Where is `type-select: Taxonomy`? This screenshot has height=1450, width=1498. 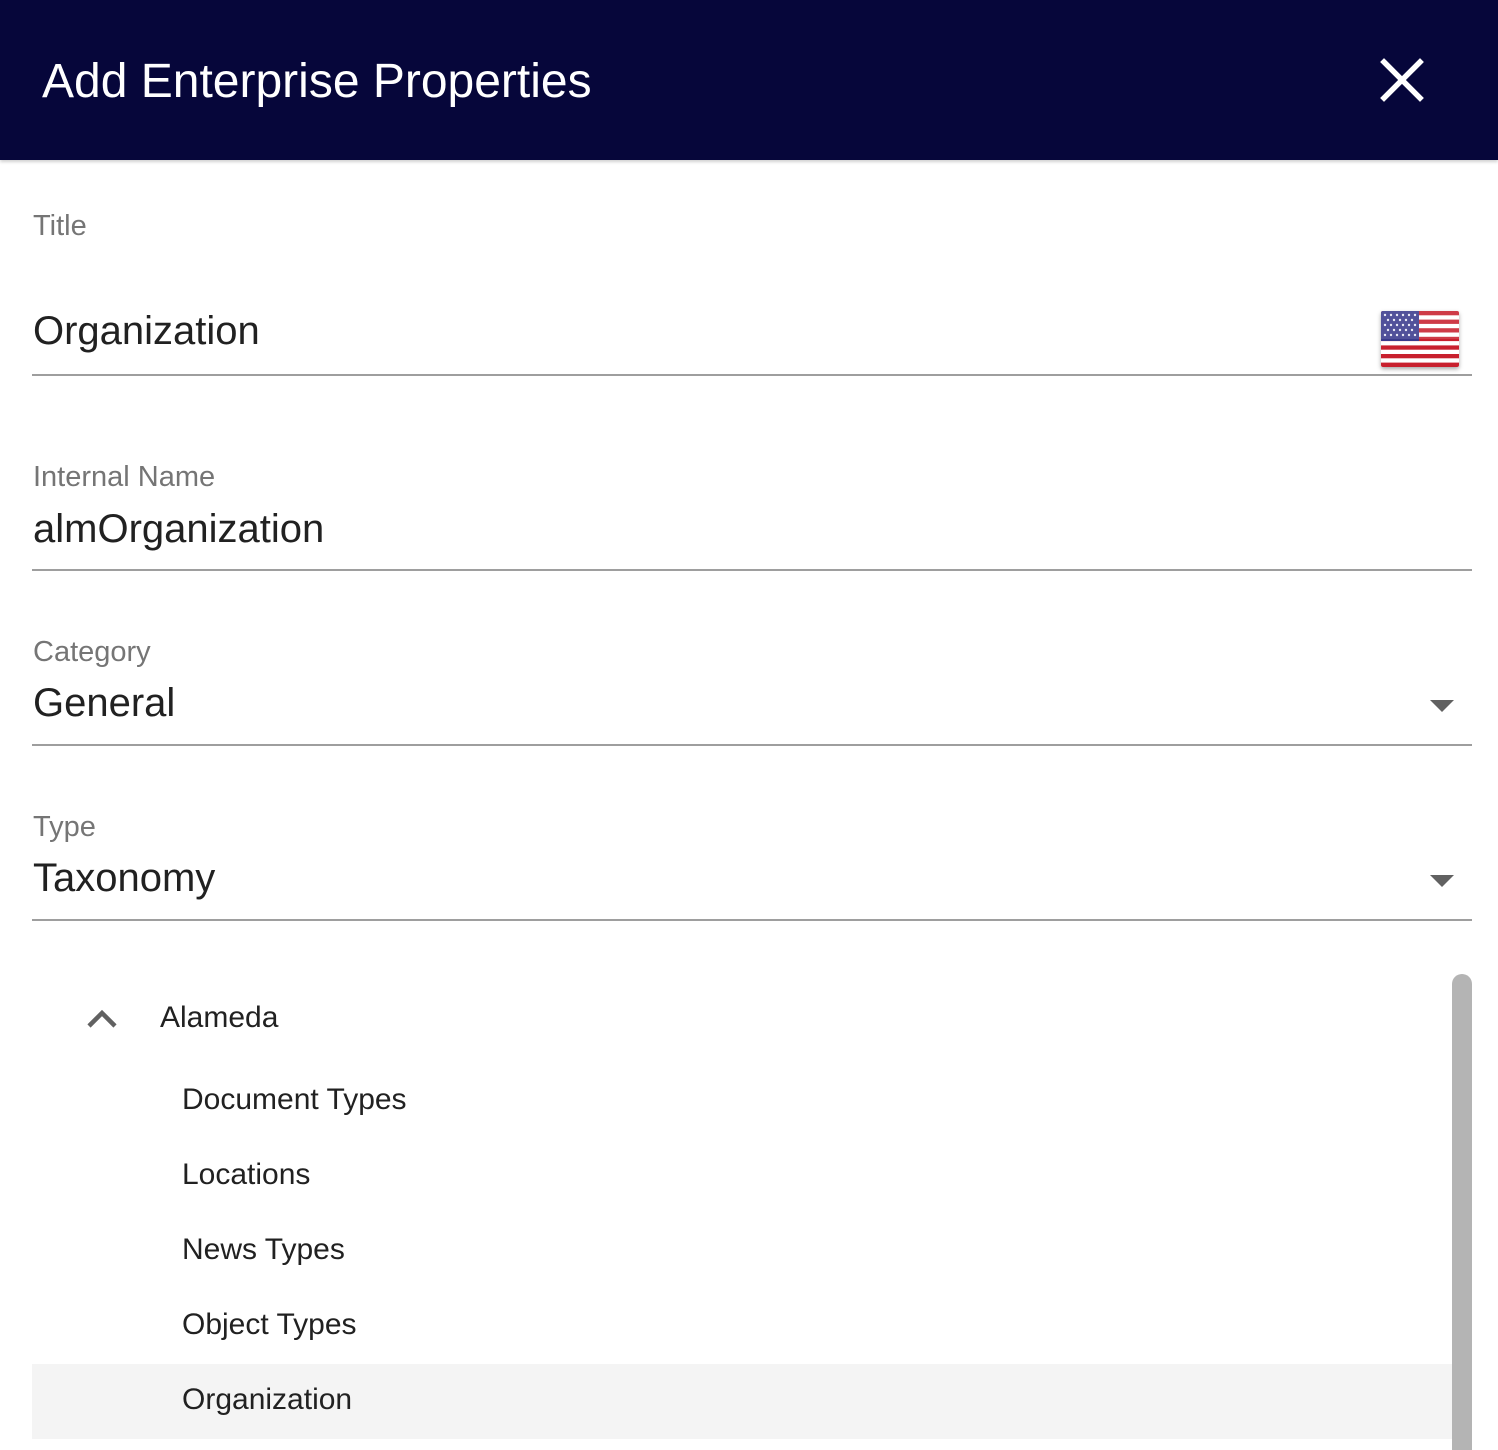 type-select: Taxonomy is located at coordinates (723, 878).